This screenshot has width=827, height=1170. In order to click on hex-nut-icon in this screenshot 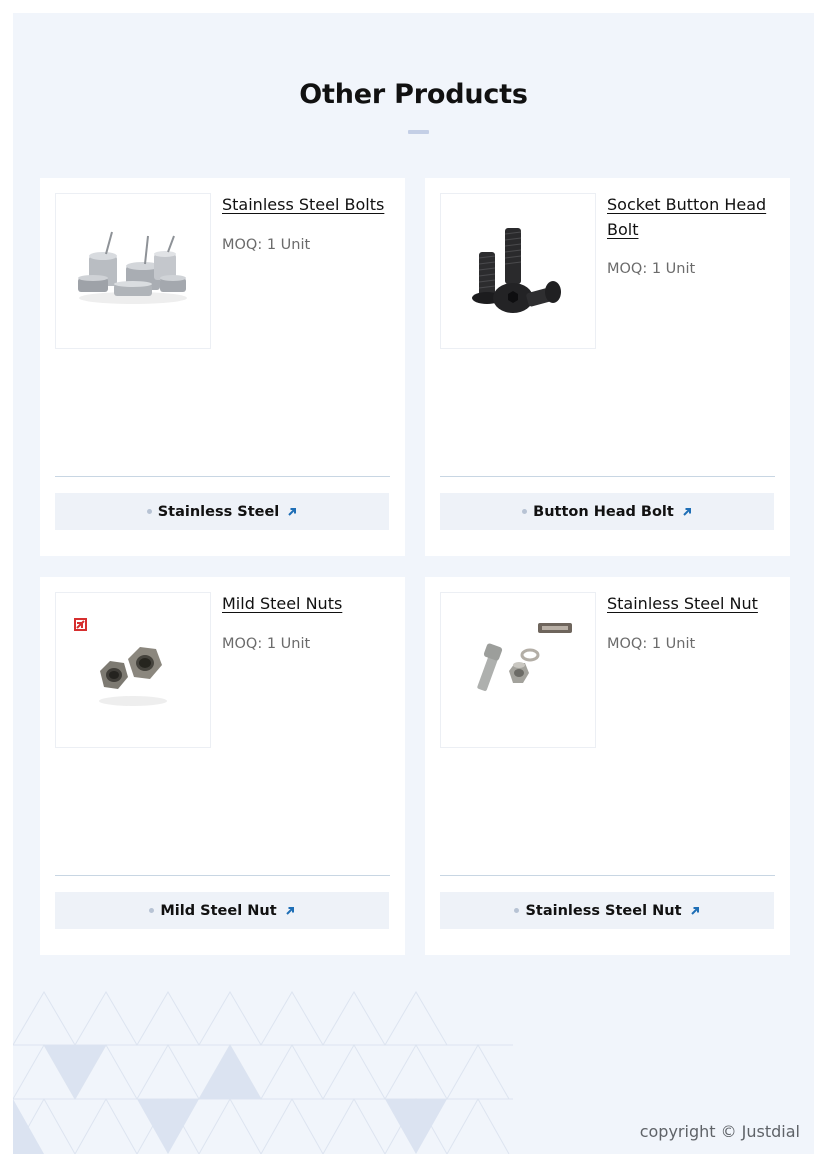, I will do `click(120, 661)`.